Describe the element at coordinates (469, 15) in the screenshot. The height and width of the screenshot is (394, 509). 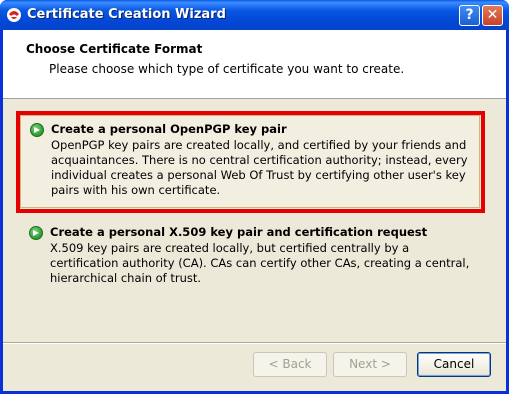
I see `help-button: ?` at that location.